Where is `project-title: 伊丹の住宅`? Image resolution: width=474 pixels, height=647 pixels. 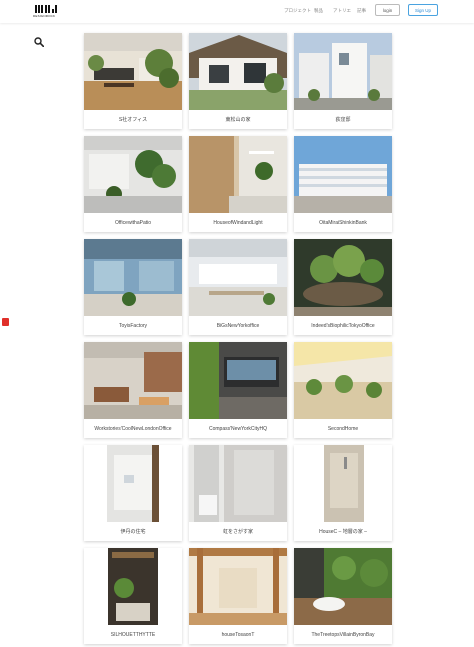
project-title: 伊丹の住宅 is located at coordinates (133, 532).